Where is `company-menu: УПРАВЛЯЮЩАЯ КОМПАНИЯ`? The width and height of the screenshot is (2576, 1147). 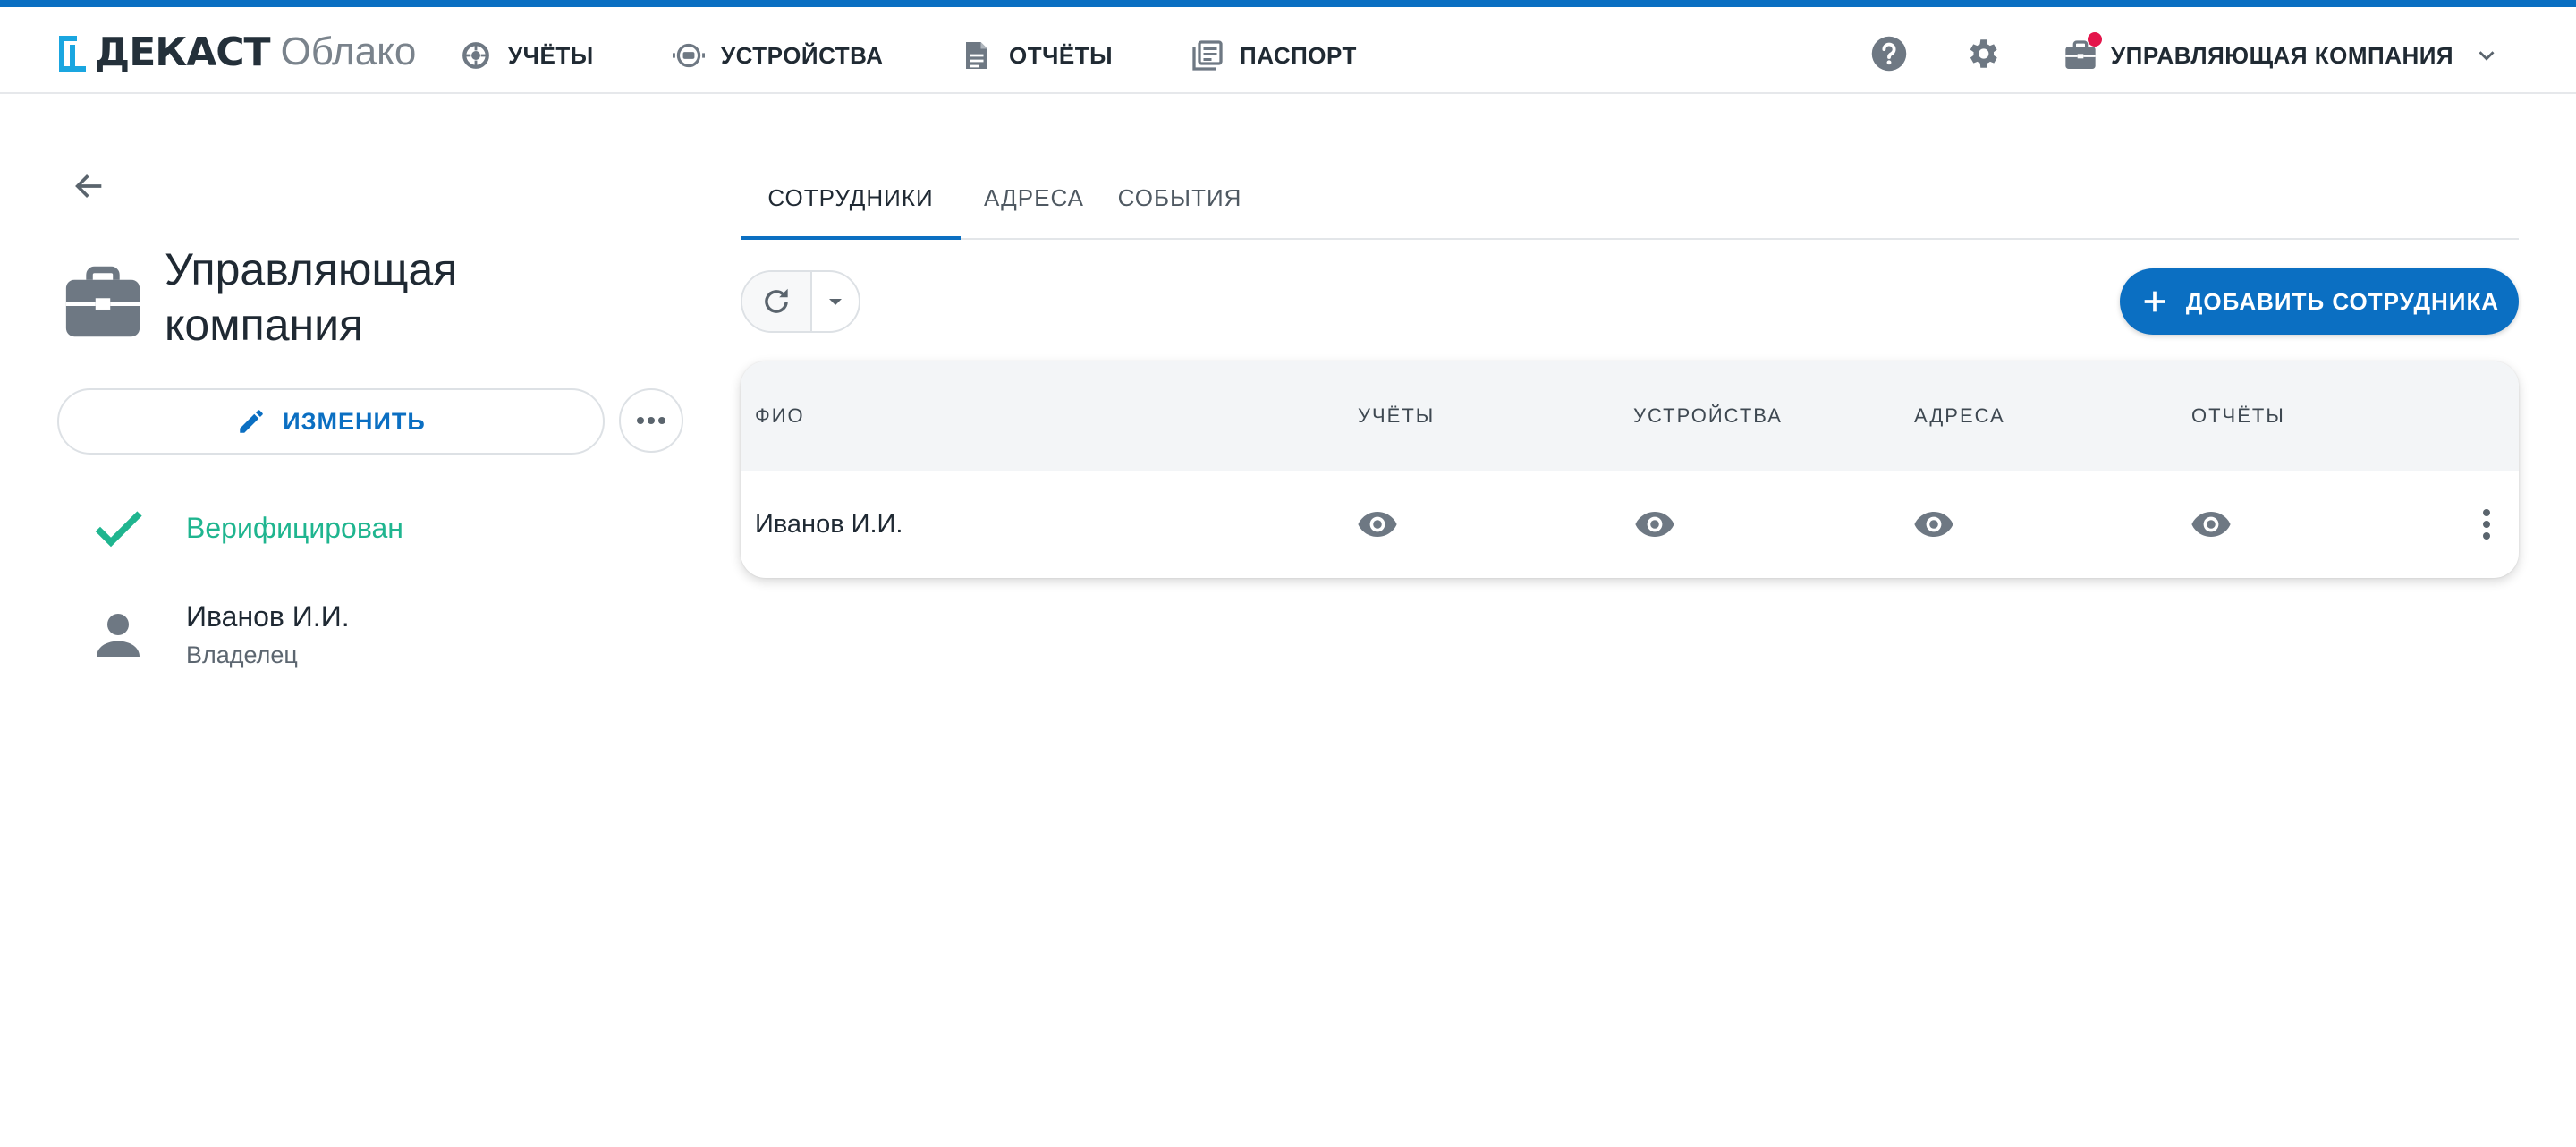
company-menu: УПРАВЛЯЮЩАЯ КОМПАНИЯ is located at coordinates (2281, 55).